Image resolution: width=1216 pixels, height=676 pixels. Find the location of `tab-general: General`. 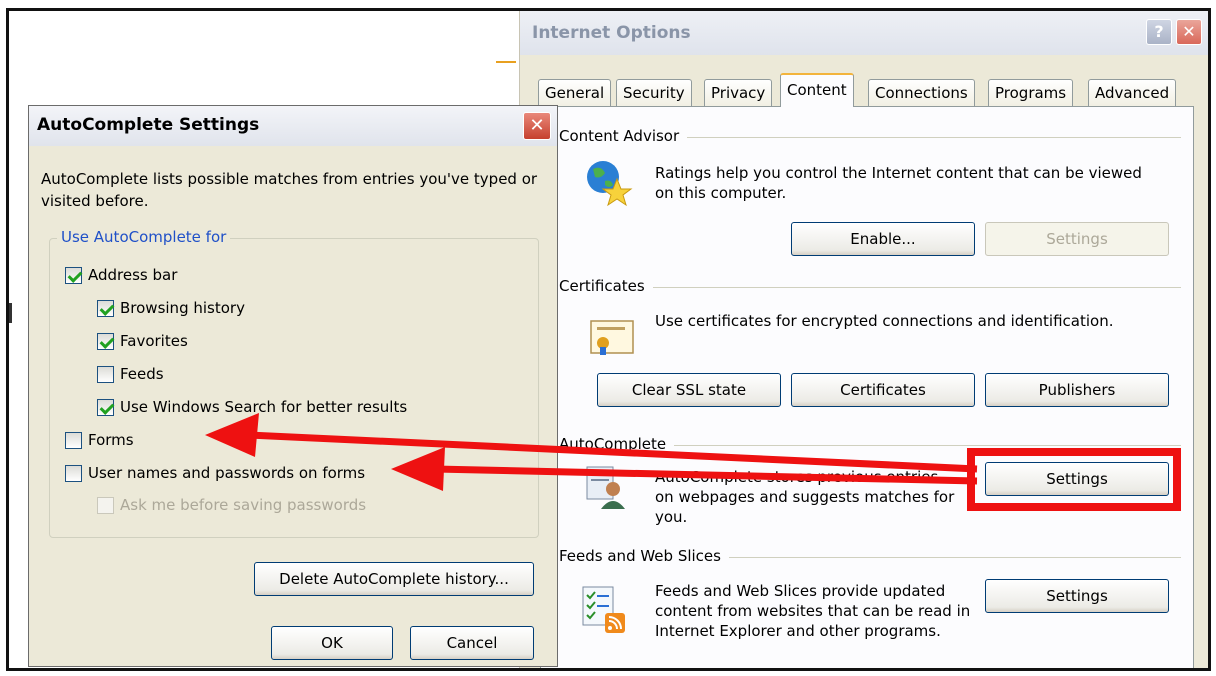

tab-general: General is located at coordinates (575, 93).